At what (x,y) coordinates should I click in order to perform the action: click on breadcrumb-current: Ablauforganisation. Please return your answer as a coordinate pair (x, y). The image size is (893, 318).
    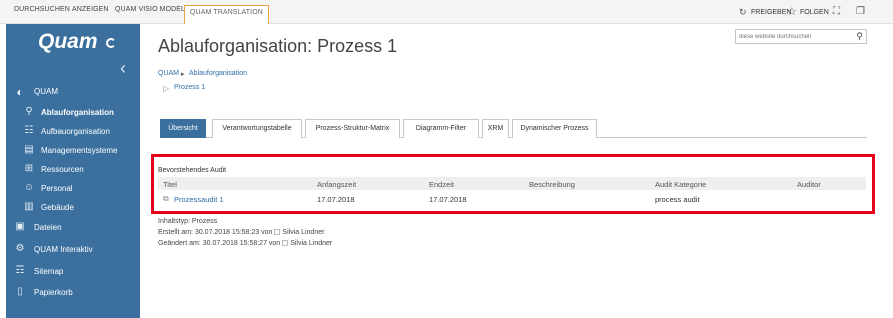
    Looking at the image, I should click on (218, 73).